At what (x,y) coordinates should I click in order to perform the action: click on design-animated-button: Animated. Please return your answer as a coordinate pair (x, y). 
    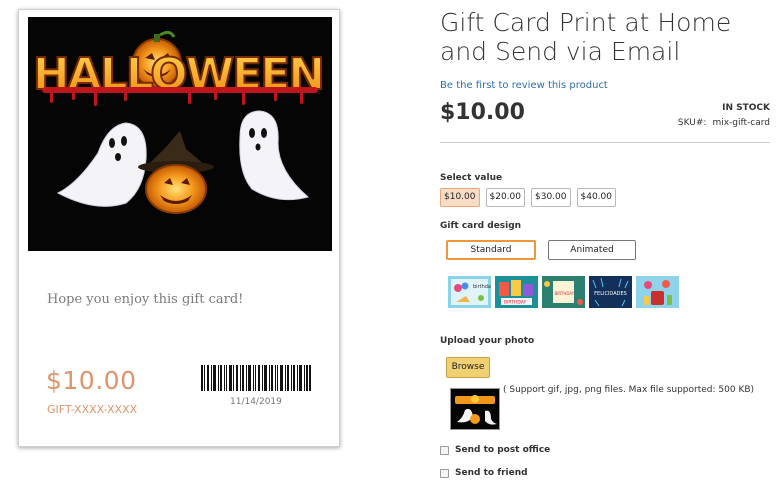
    Looking at the image, I should click on (592, 250).